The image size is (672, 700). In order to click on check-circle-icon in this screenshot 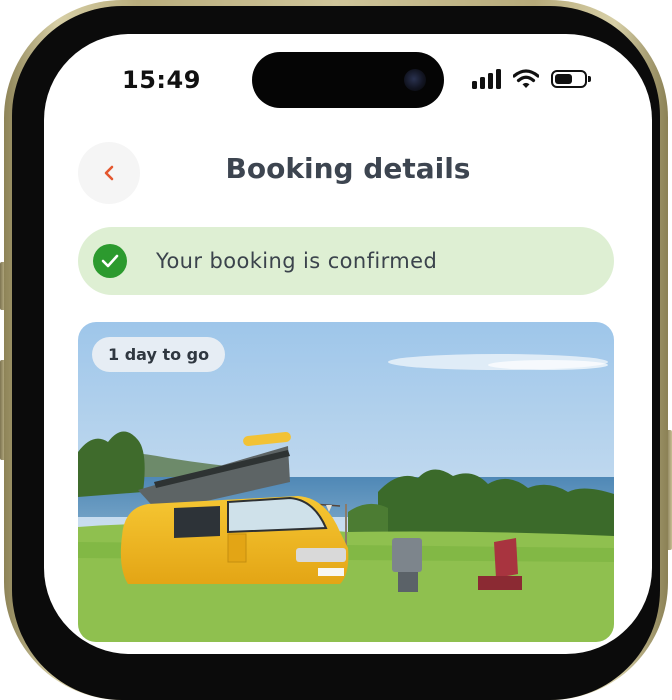, I will do `click(110, 261)`.